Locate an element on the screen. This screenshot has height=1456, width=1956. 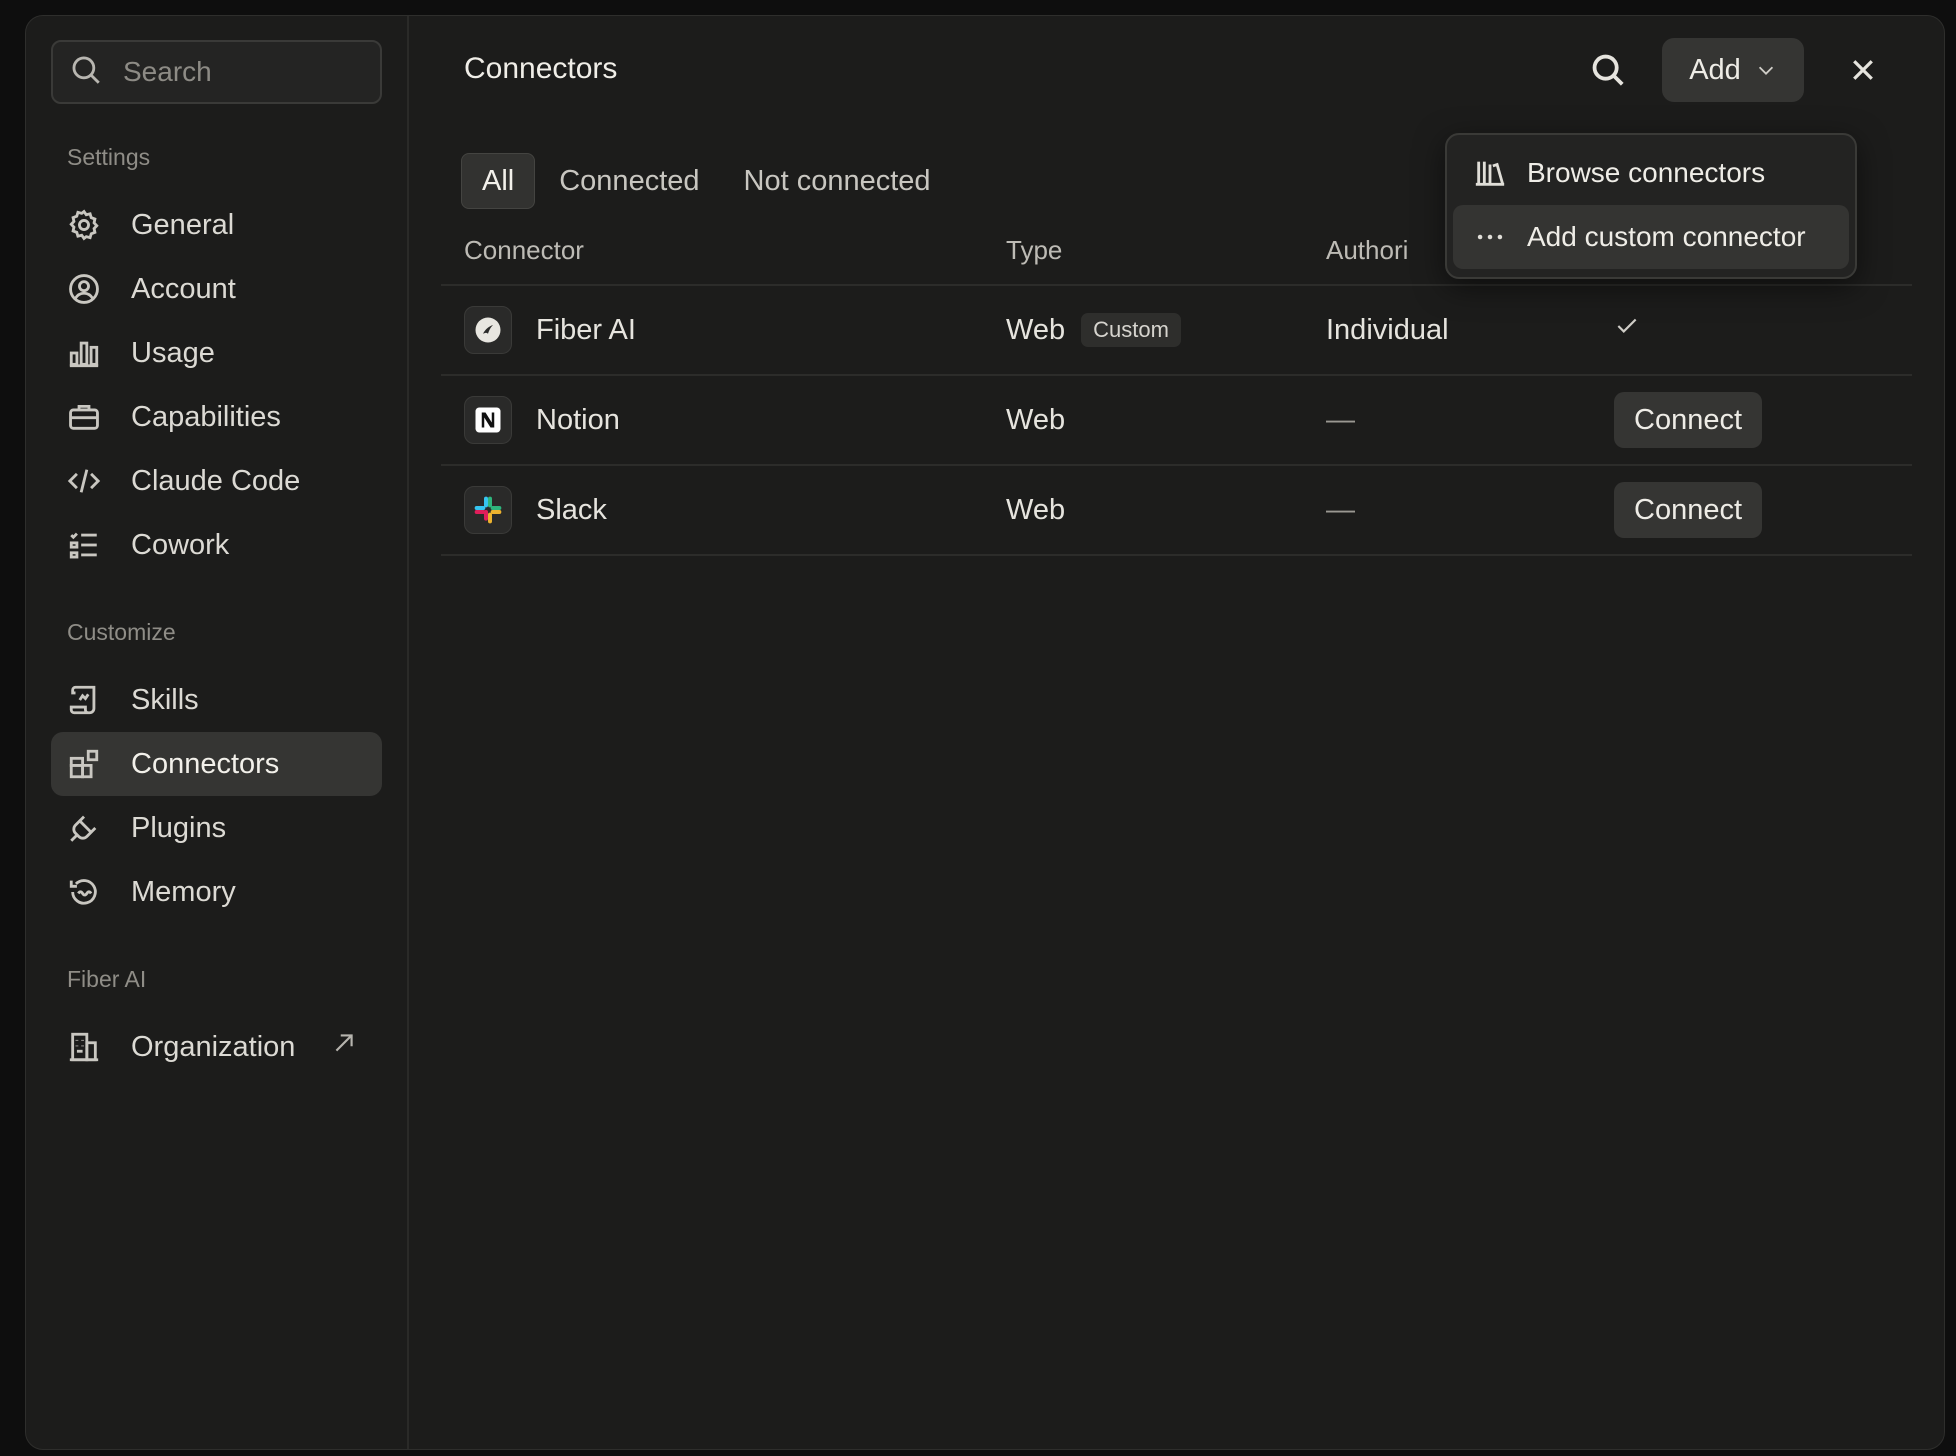
more-horizontal-icon is located at coordinates (1490, 237).